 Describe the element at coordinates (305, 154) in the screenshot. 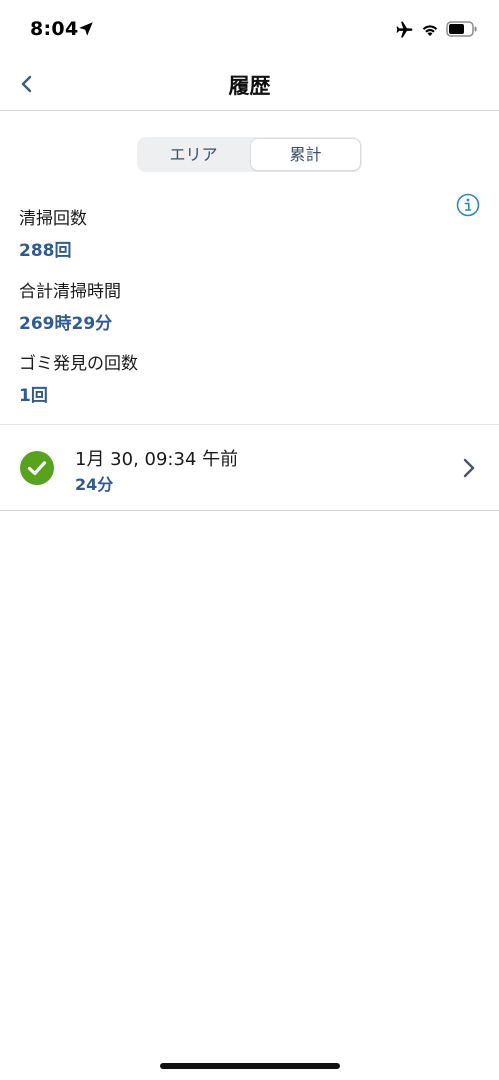

I see `segment-total: 累計` at that location.